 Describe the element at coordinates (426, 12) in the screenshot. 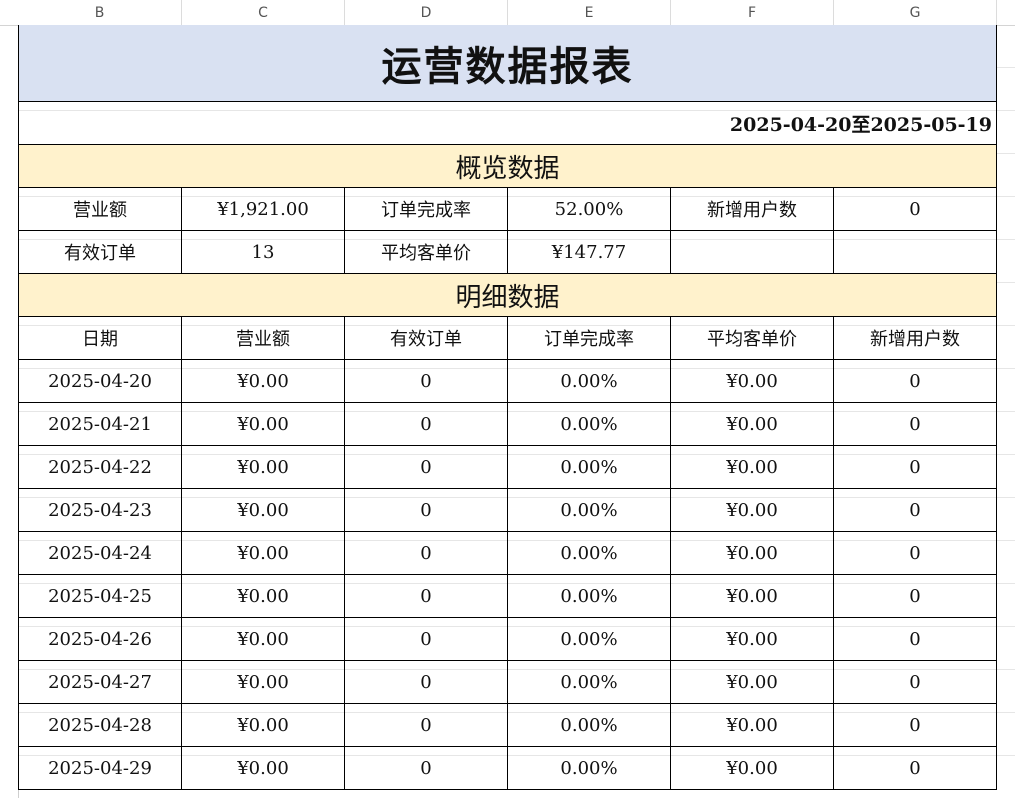

I see `column-header-d: D` at that location.